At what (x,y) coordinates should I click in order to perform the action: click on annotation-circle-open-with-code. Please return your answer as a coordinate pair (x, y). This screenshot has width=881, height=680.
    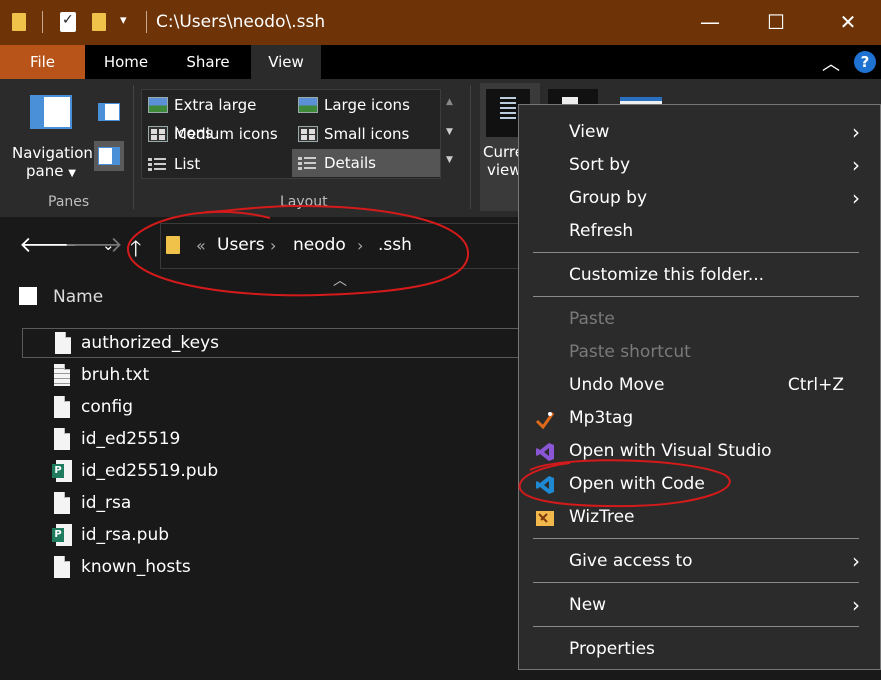
    Looking at the image, I should click on (624, 483).